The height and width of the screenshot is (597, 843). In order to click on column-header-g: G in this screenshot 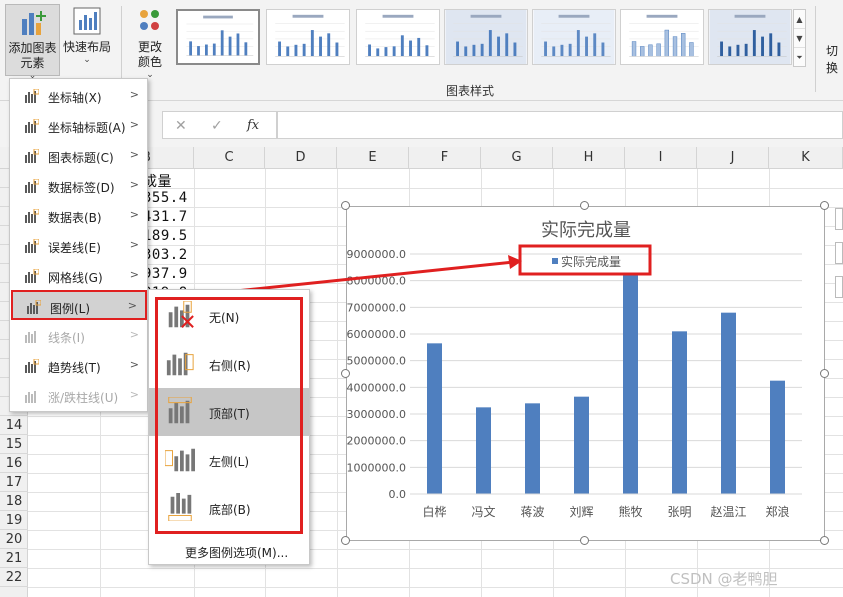, I will do `click(517, 158)`.